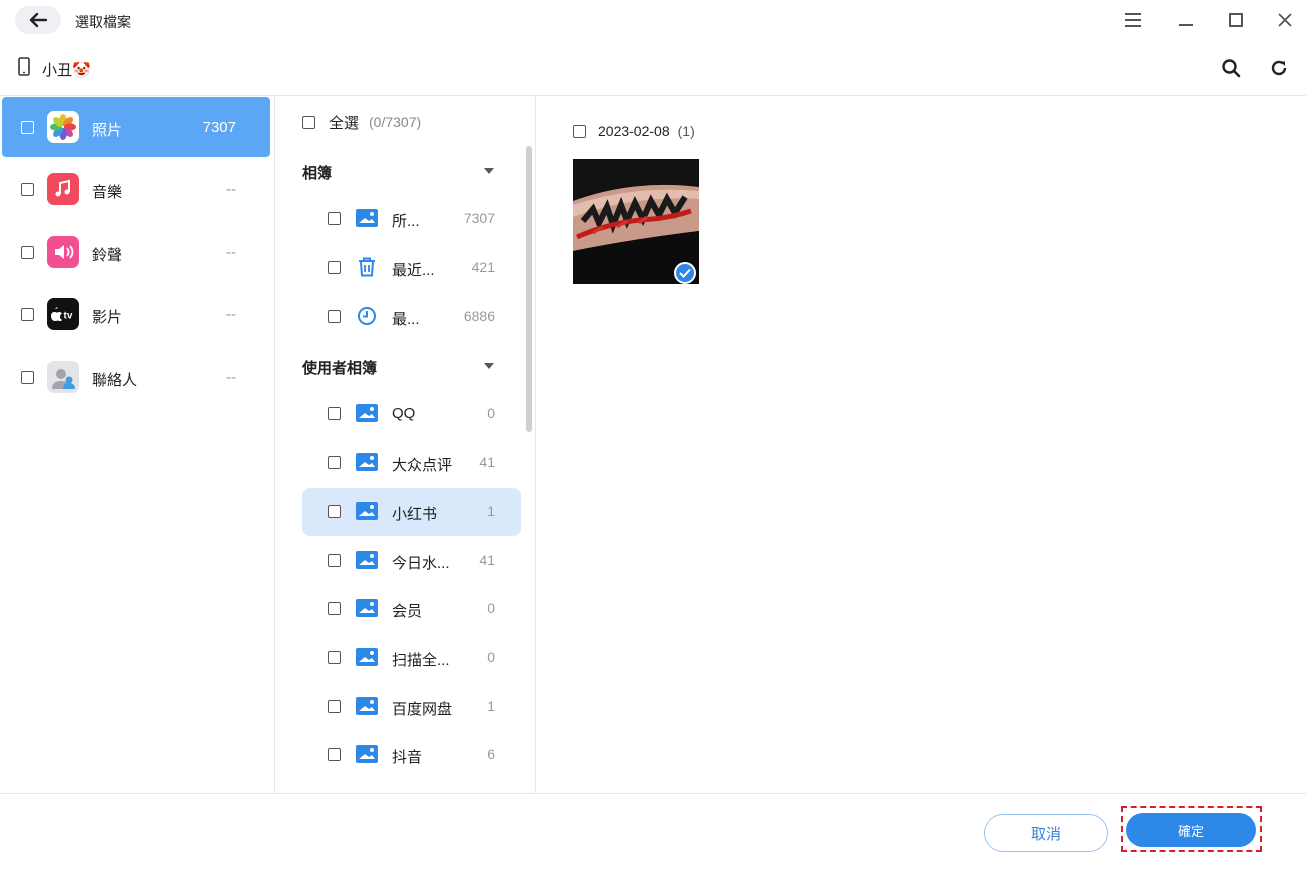 This screenshot has width=1306, height=871. What do you see at coordinates (340, 368) in the screenshot?
I see `section-header-user-albums: 使用者相簿` at bounding box center [340, 368].